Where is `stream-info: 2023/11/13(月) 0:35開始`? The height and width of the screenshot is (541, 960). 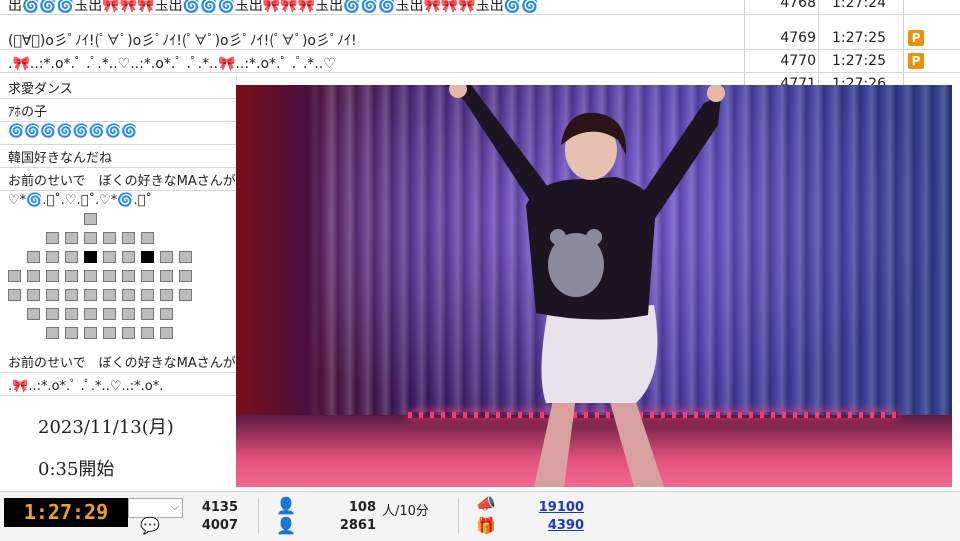
stream-info: 2023/11/13(月) 0:35開始 is located at coordinates (118, 447).